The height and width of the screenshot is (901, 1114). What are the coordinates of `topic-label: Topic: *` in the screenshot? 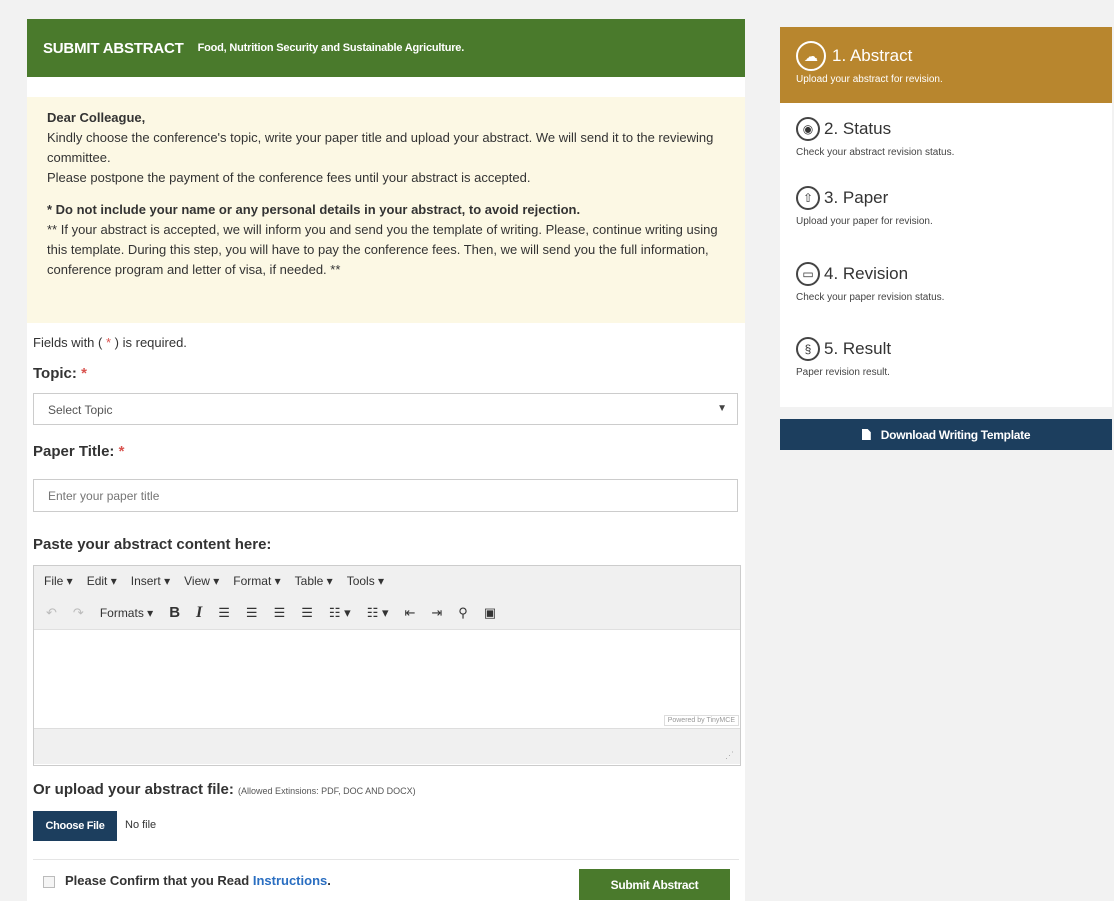 It's located at (60, 373).